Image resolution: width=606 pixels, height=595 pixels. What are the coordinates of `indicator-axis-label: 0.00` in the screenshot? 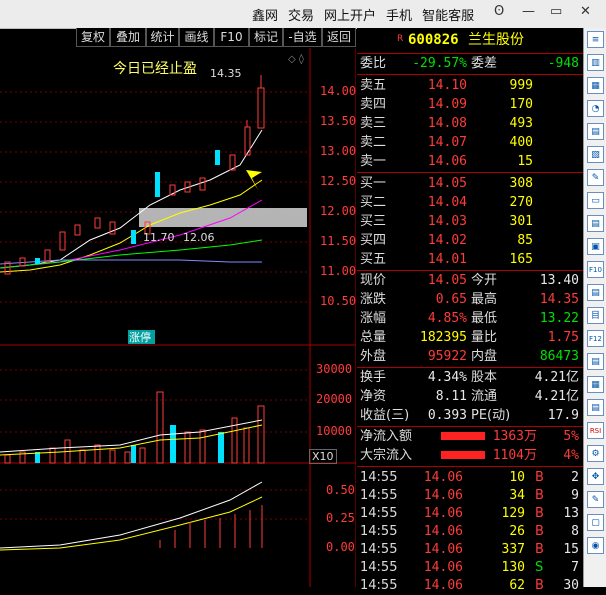 It's located at (340, 547).